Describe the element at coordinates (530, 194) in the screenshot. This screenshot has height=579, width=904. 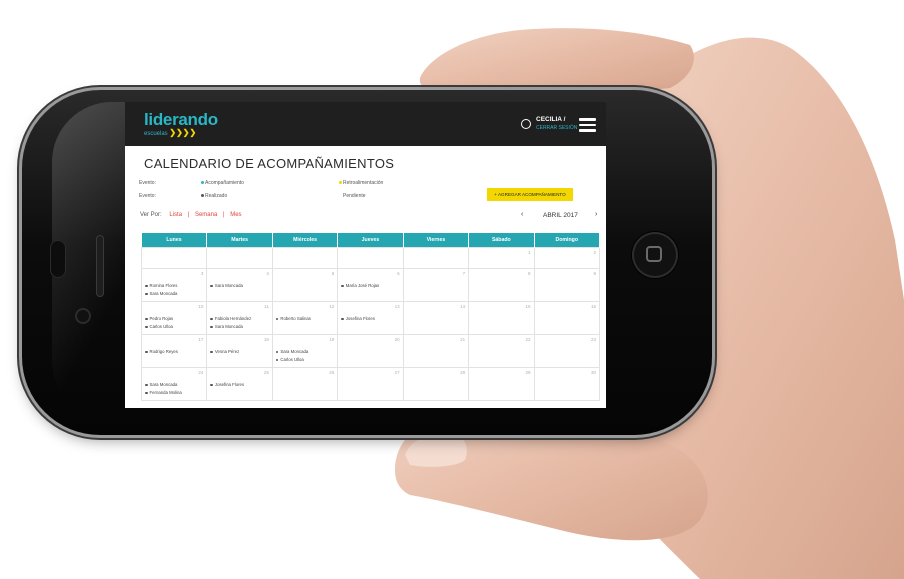
I see `add-acompanamiento-button: + AGREGAR ACOMPAÑAMIENTO` at that location.